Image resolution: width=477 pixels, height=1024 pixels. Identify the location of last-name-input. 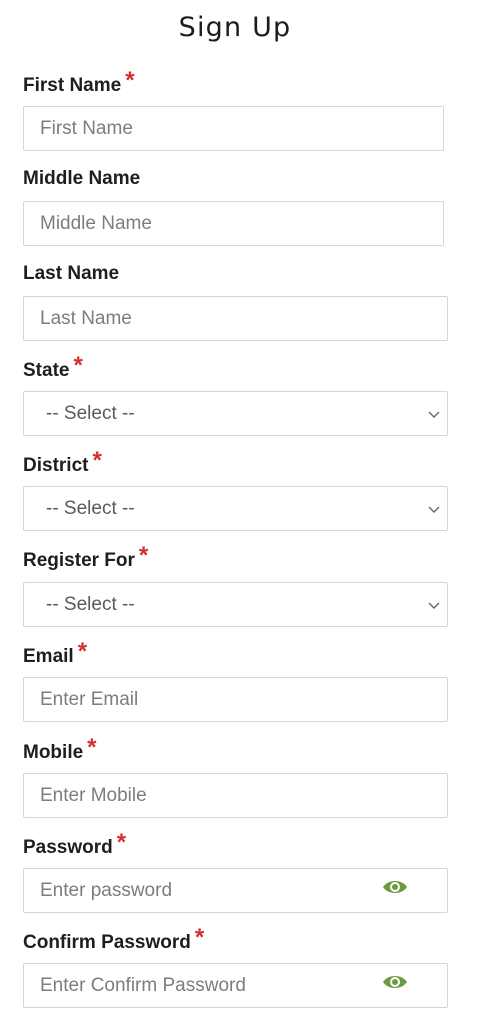
(235, 318).